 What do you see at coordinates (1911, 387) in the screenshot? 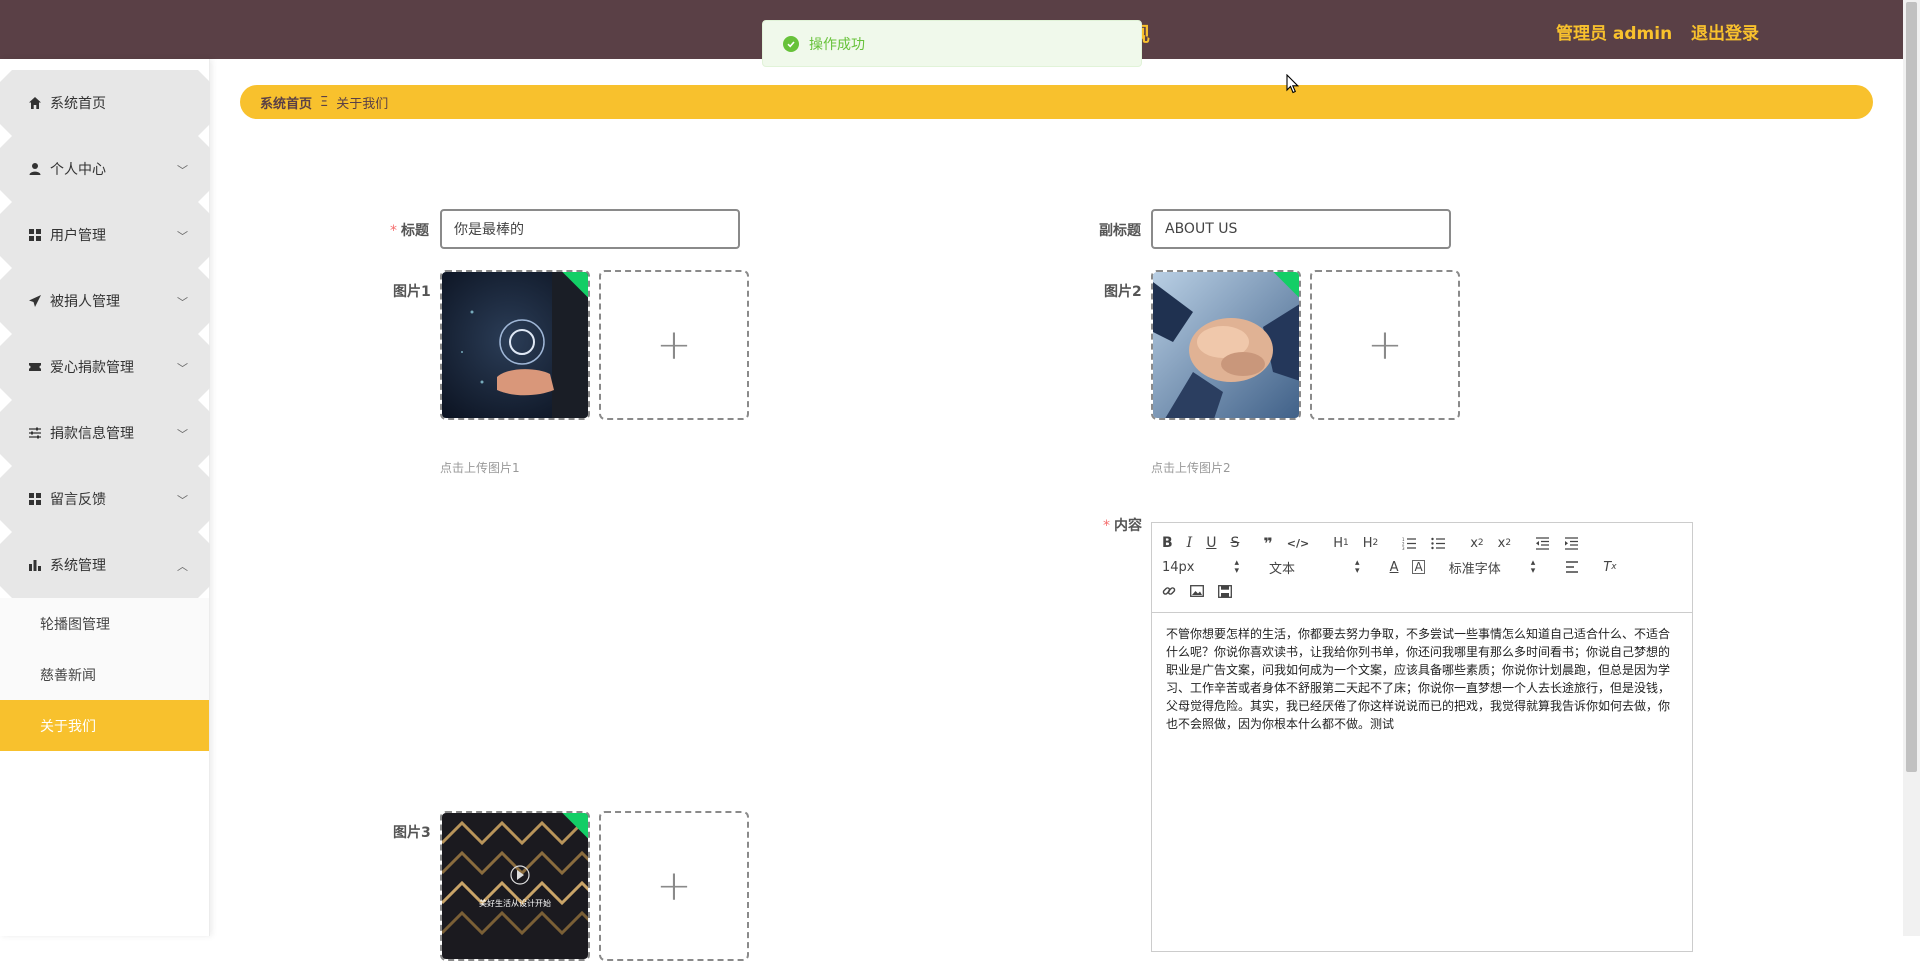
I see `scrollbar-thumb` at bounding box center [1911, 387].